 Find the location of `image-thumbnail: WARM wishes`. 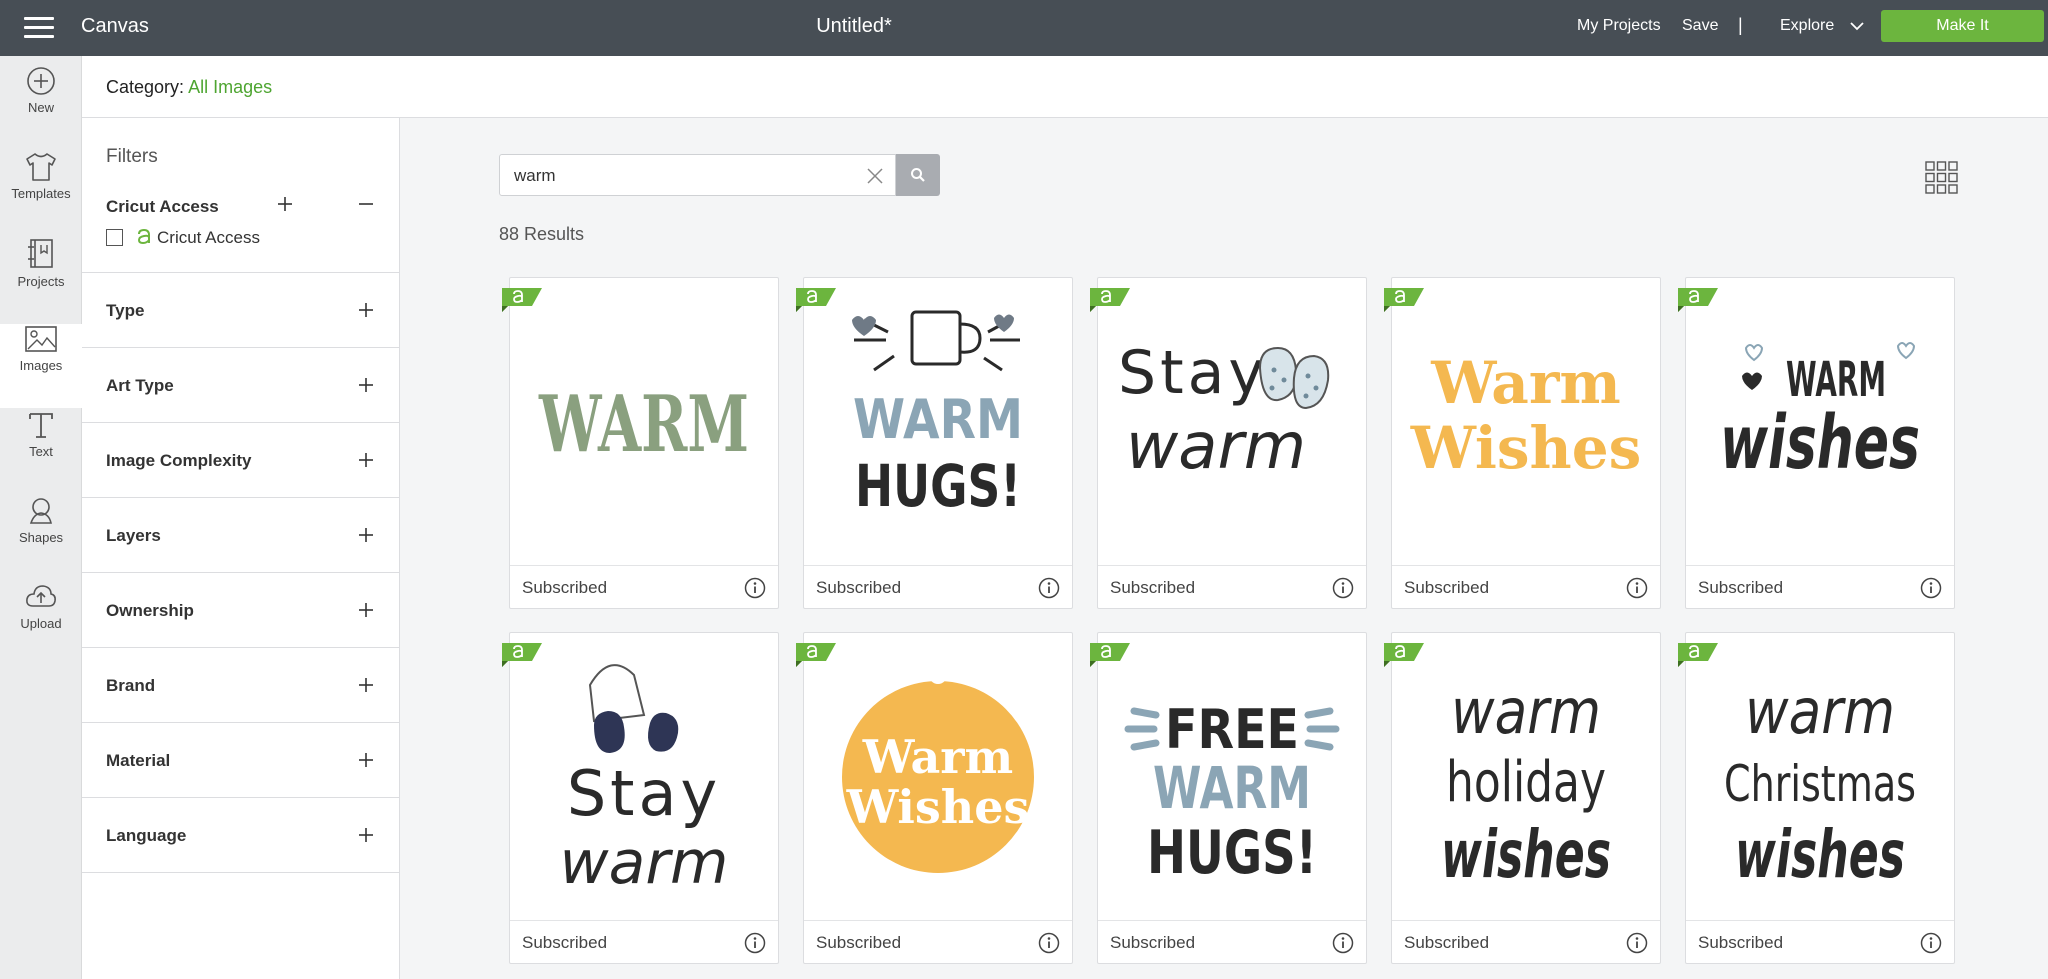

image-thumbnail: WARM wishes is located at coordinates (1820, 421).